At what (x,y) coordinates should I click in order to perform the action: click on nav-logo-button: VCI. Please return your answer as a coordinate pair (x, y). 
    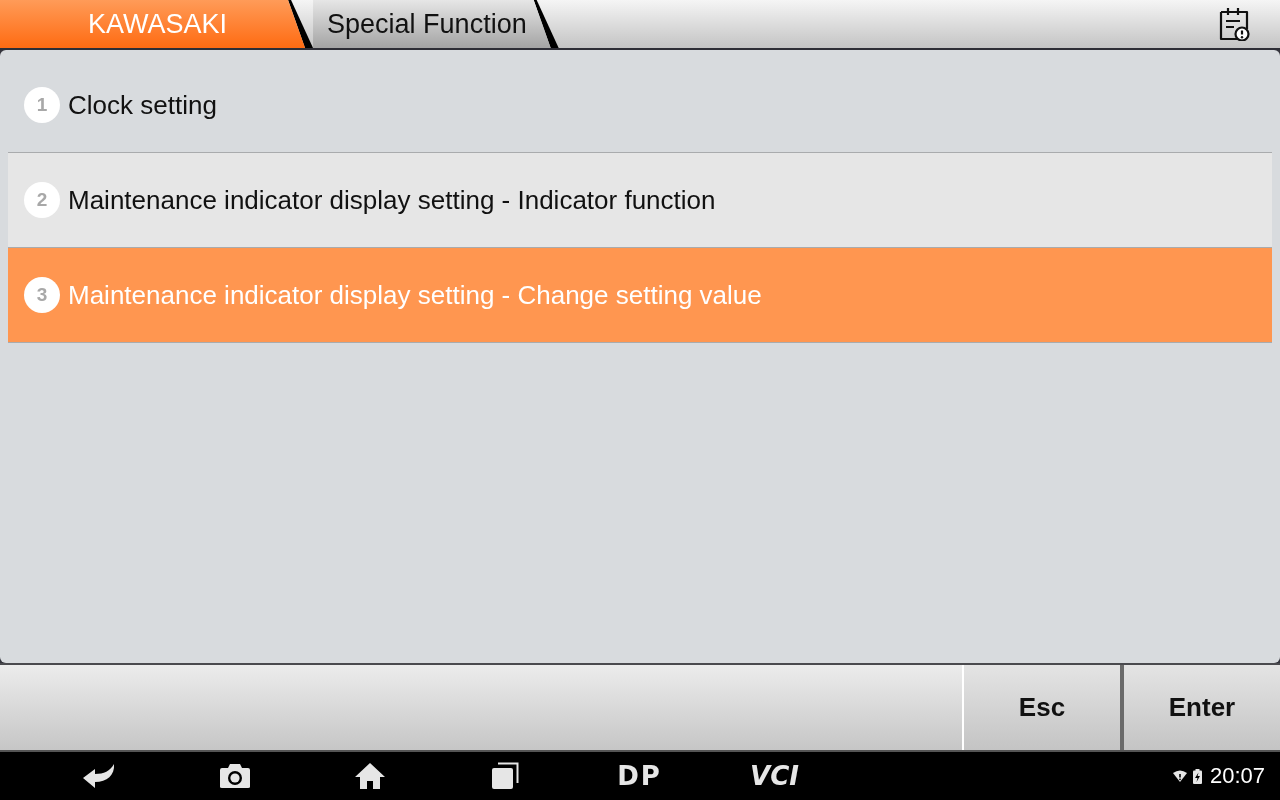
    Looking at the image, I should click on (774, 776).